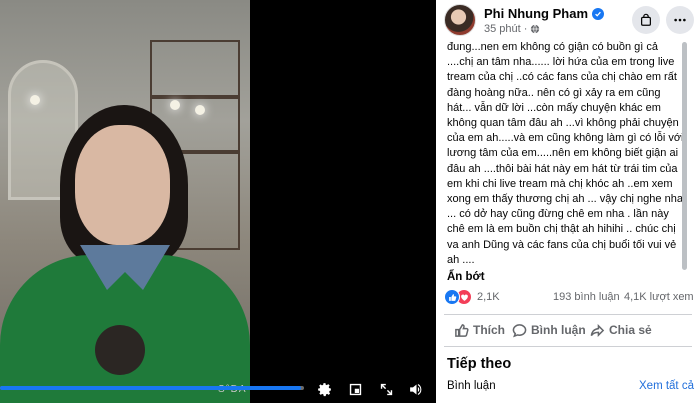 The width and height of the screenshot is (700, 403). I want to click on globe-icon, so click(535, 29).